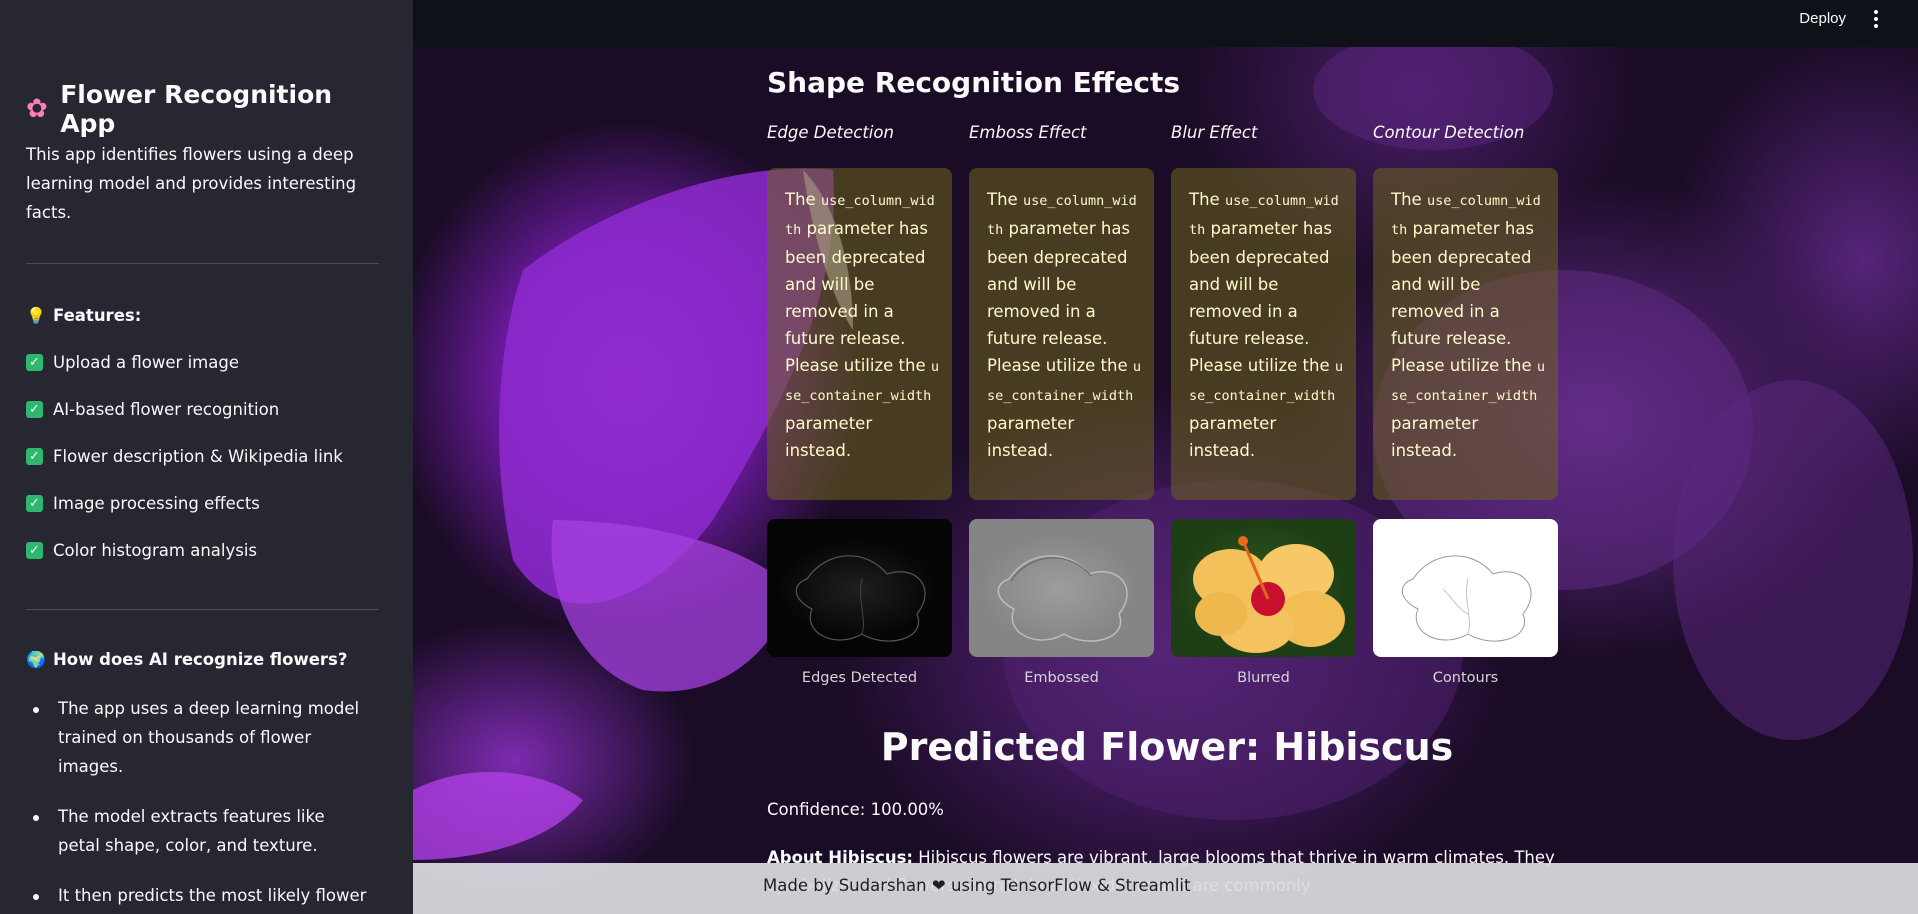 This screenshot has height=914, width=1918. Describe the element at coordinates (198, 456) in the screenshot. I see `feature-label: Flower description & Wikipedia link` at that location.